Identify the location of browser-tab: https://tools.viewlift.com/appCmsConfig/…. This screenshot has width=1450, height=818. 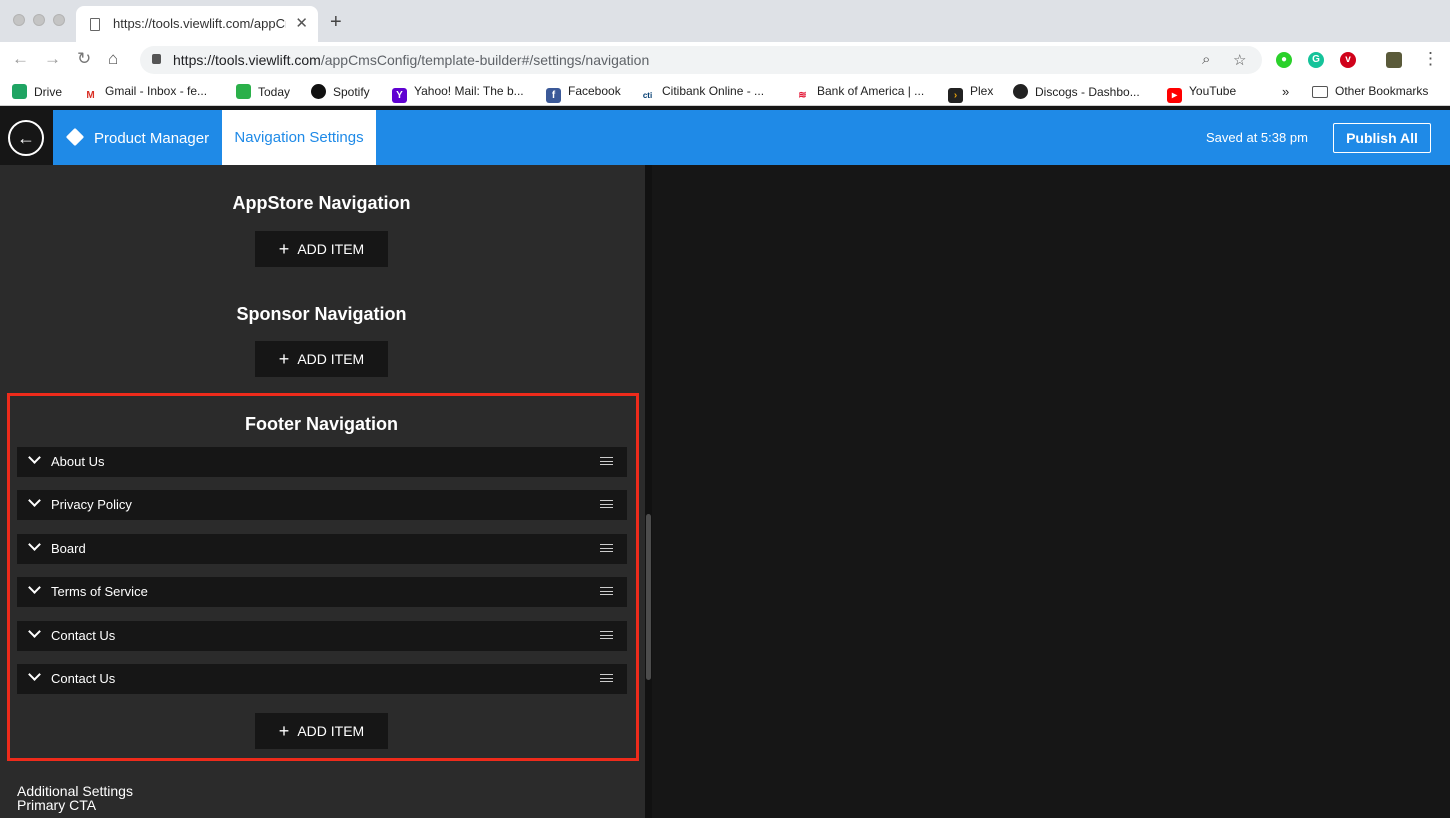
(197, 24).